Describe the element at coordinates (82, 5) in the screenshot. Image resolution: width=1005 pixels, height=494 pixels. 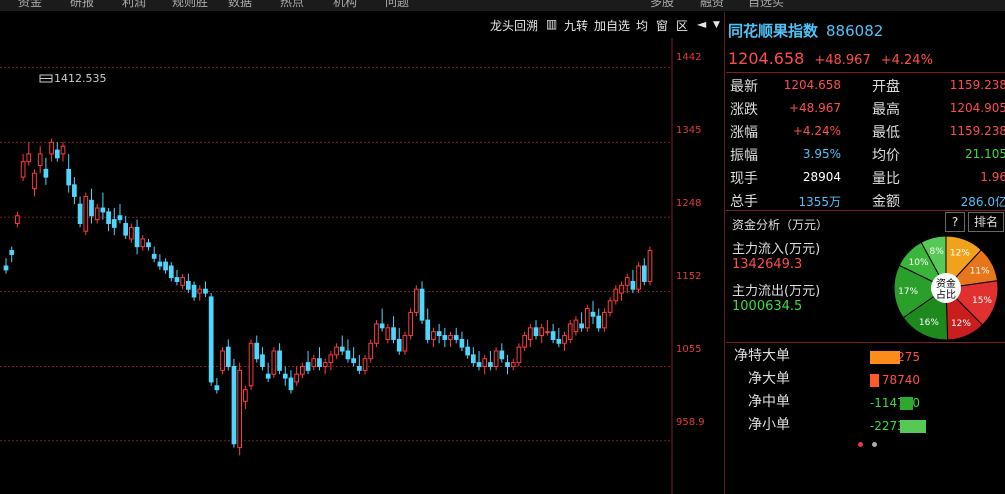
I see `menu-item: 研报` at that location.